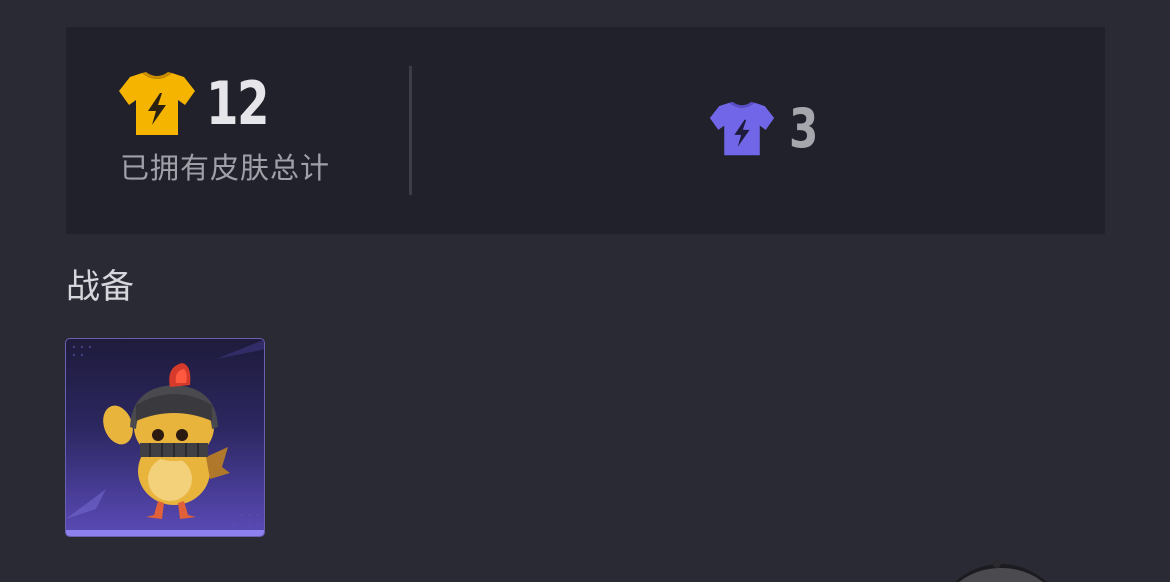  What do you see at coordinates (803, 128) in the screenshot?
I see `purple-skins-count: 3` at bounding box center [803, 128].